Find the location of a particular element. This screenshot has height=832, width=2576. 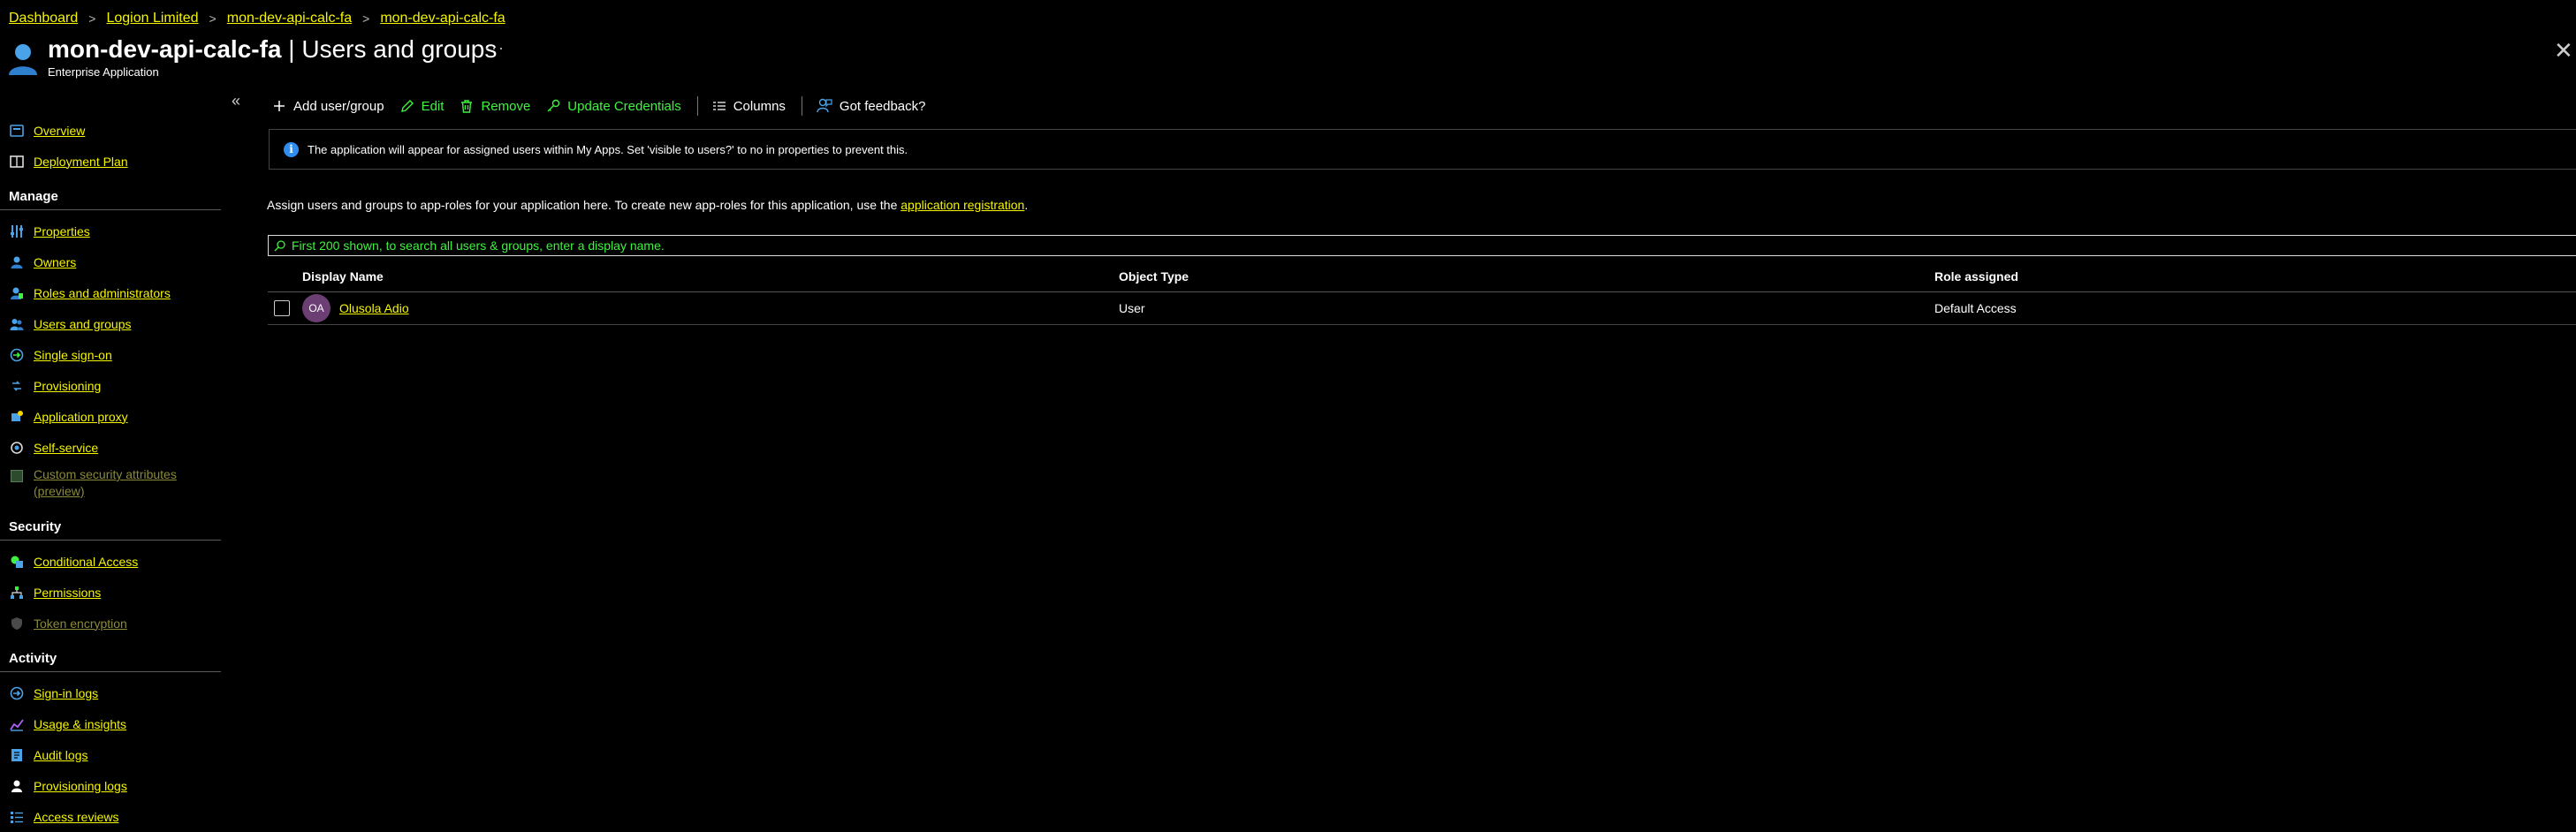

sidebar-item-label: Single sign-on is located at coordinates (73, 355).